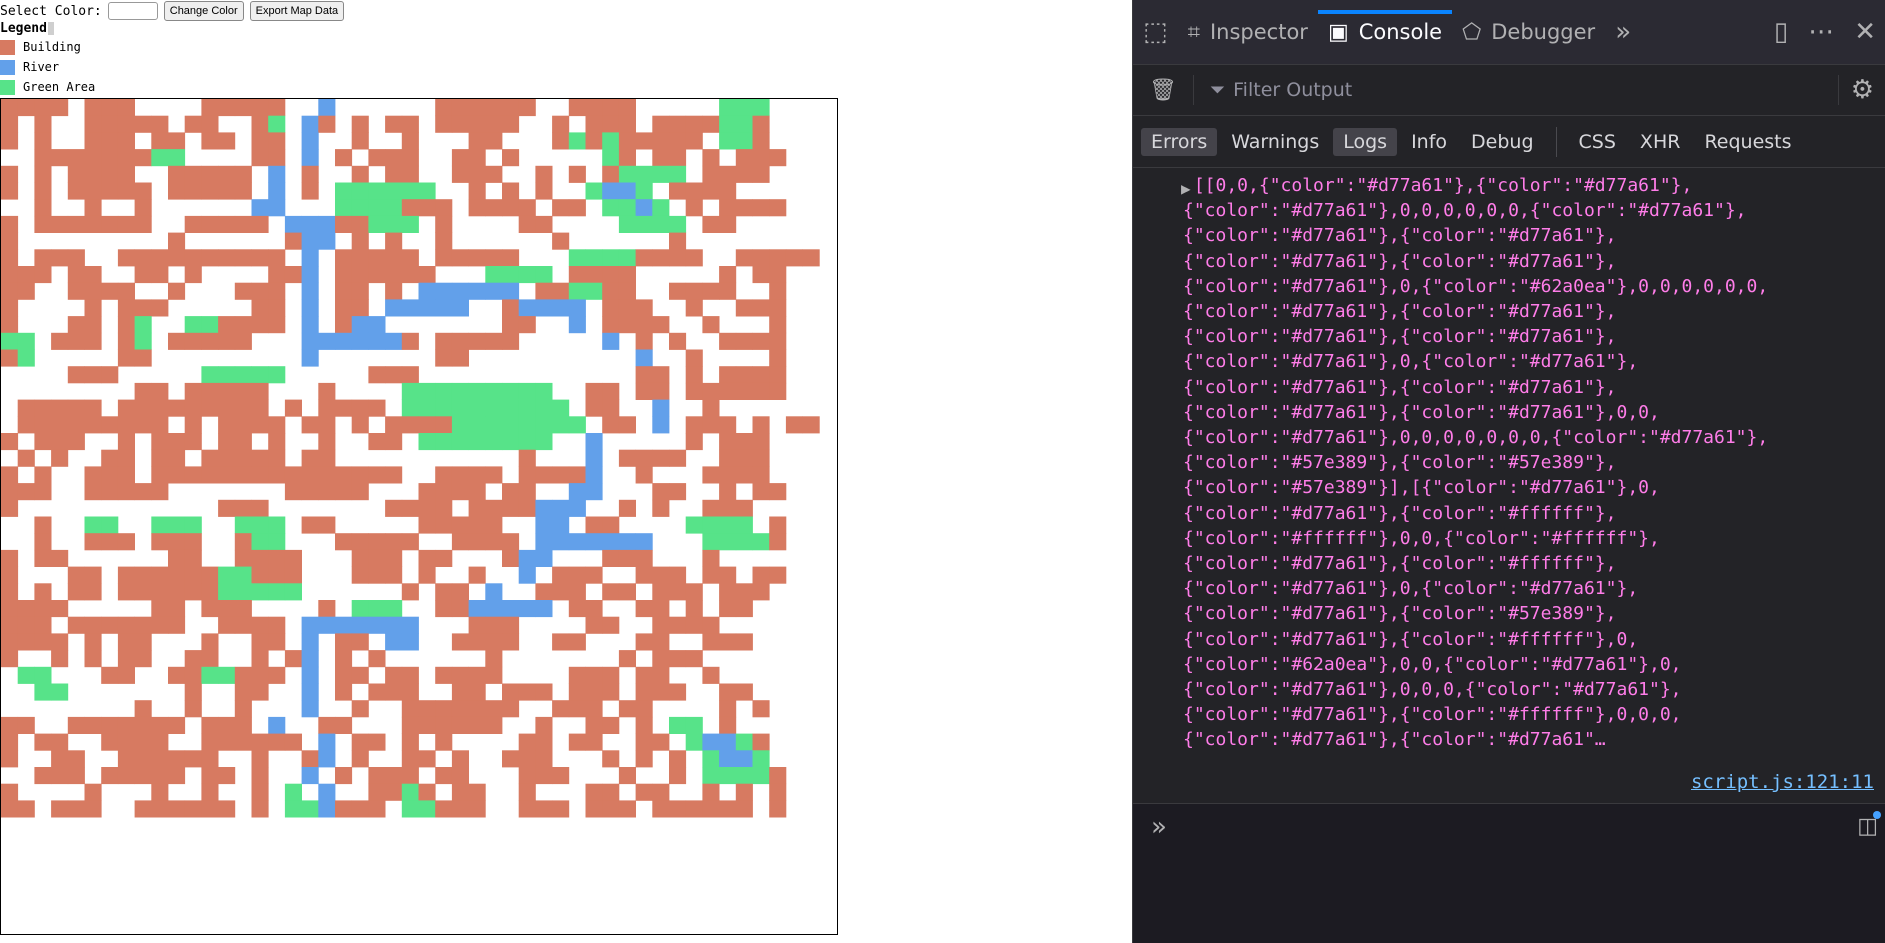 This screenshot has height=943, width=1885. What do you see at coordinates (1864, 32) in the screenshot?
I see `close-icon: ✕` at bounding box center [1864, 32].